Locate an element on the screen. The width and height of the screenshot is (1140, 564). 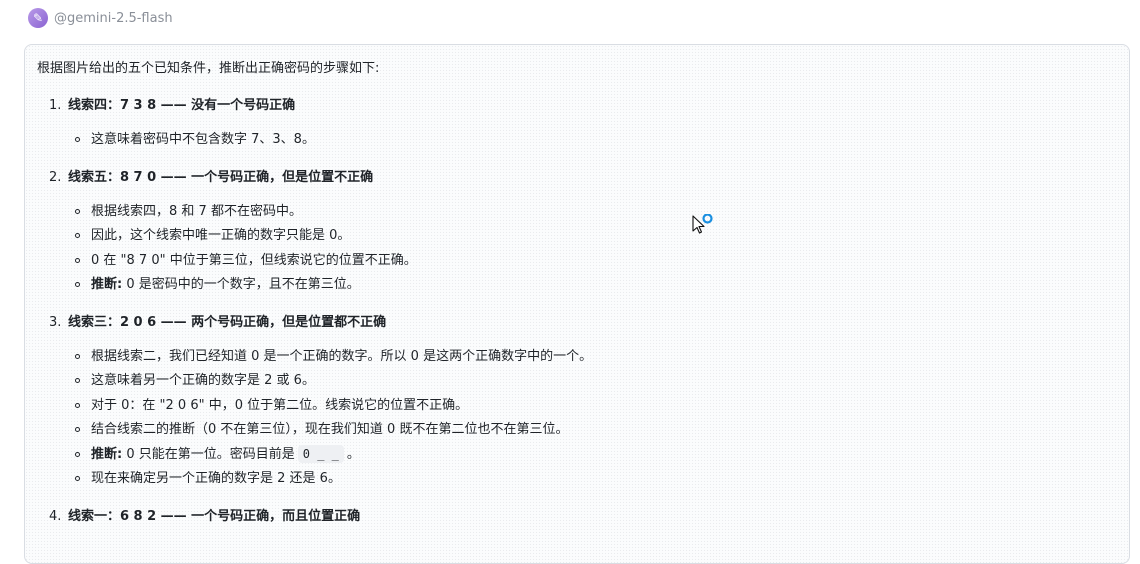
step-number: 3. is located at coordinates (55, 322).